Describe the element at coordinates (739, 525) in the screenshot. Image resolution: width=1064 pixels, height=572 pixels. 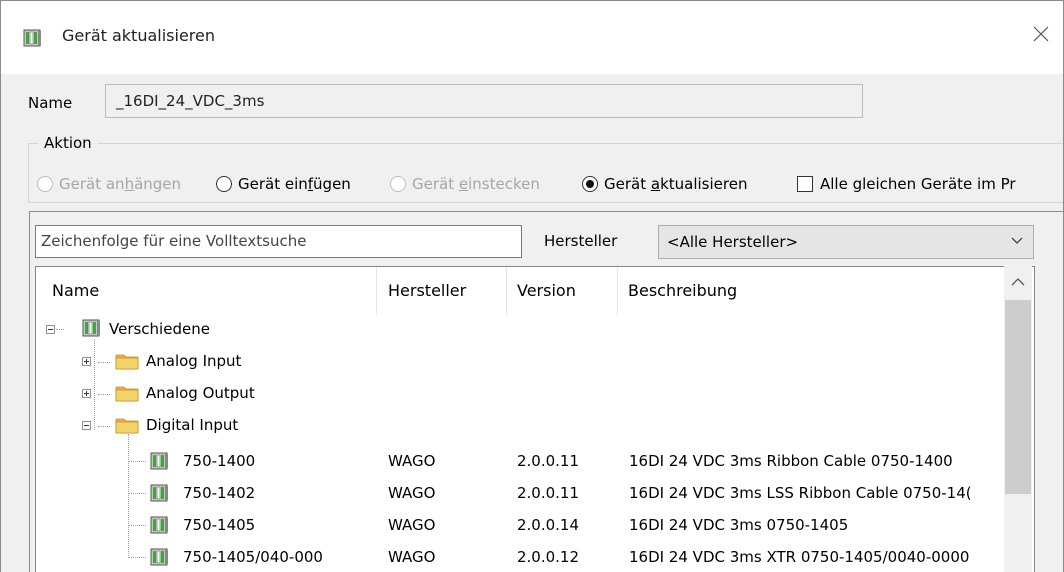
I see `row-description: 16DI 24 VDC 3ms 0750-1405` at that location.